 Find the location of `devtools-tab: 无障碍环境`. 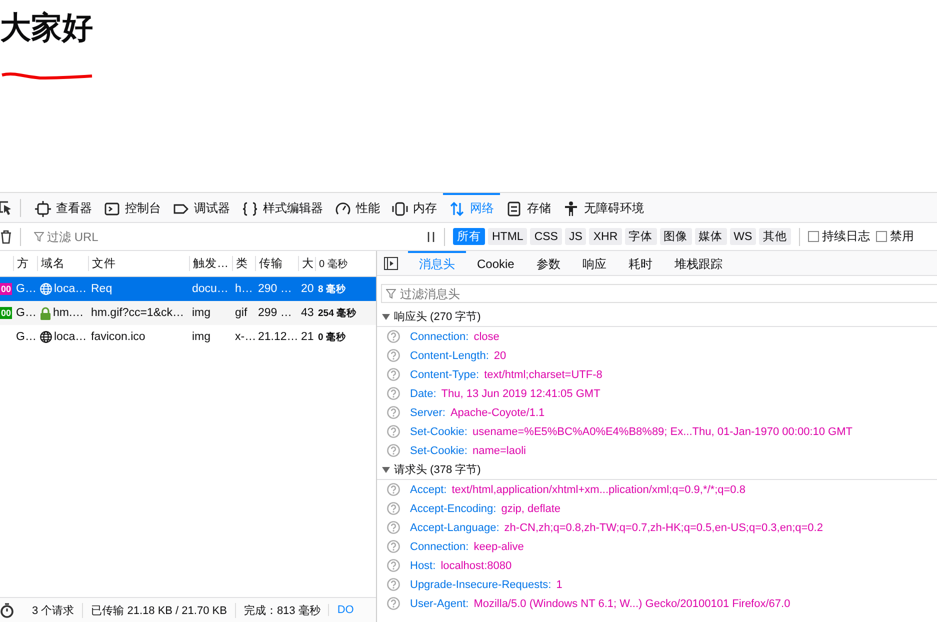

devtools-tab: 无障碍环境 is located at coordinates (603, 207).